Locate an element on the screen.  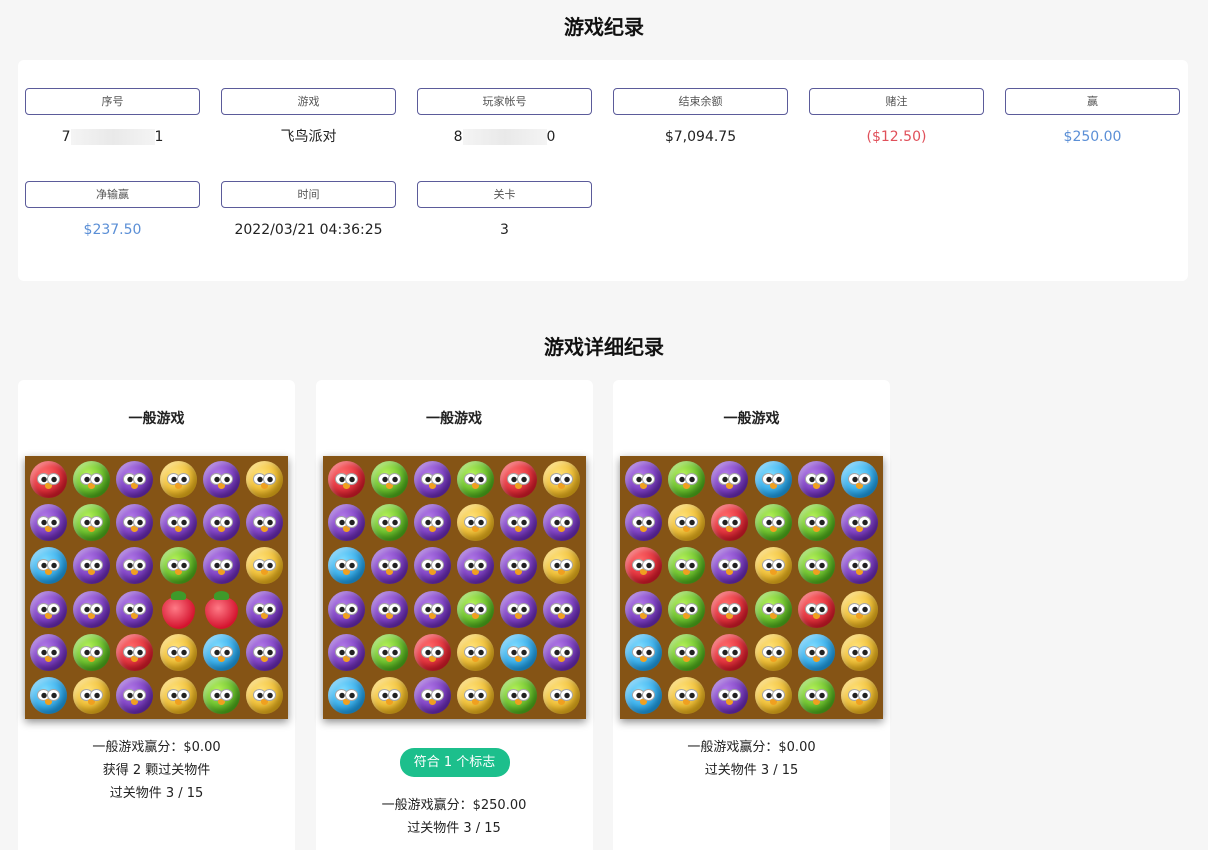
field-value: 2022/03/21 04:36:25 is located at coordinates (308, 230).